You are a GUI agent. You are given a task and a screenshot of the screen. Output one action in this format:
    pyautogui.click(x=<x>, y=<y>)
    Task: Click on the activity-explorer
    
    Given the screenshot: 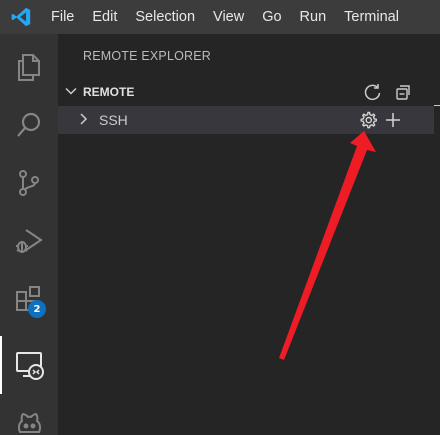 What is the action you would take?
    pyautogui.click(x=29, y=67)
    